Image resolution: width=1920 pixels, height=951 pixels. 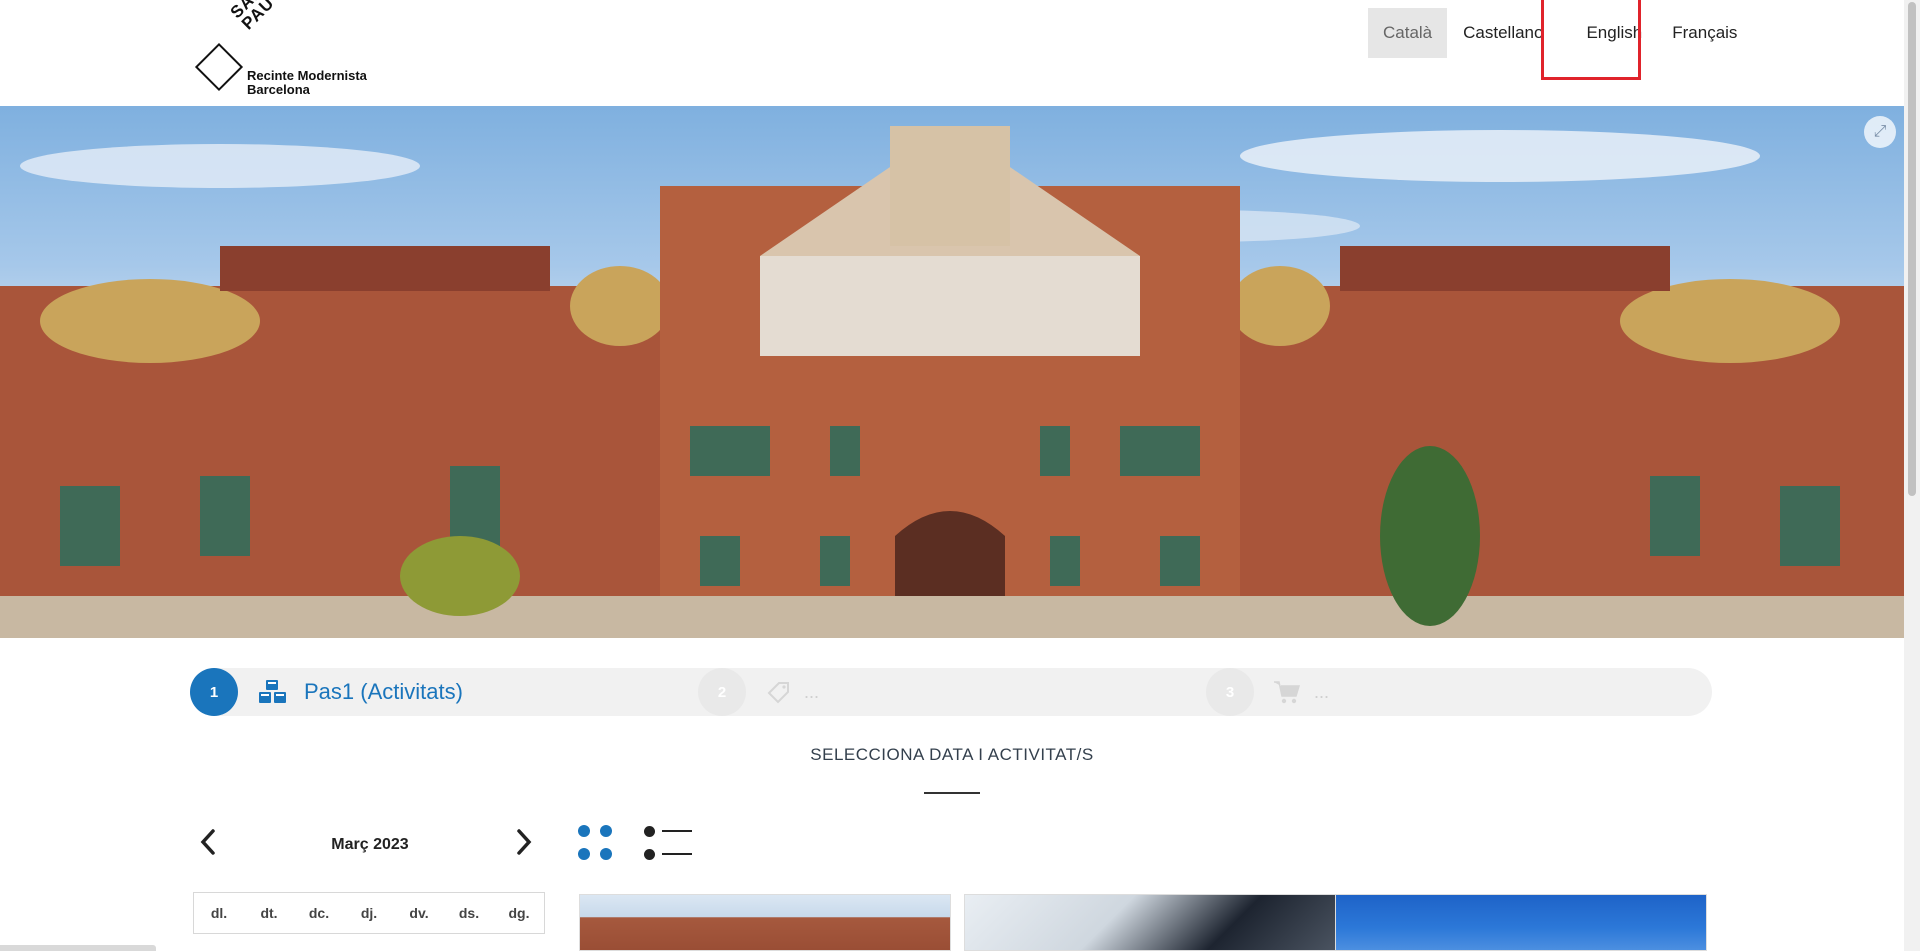 What do you see at coordinates (952, 793) in the screenshot?
I see `section-underline` at bounding box center [952, 793].